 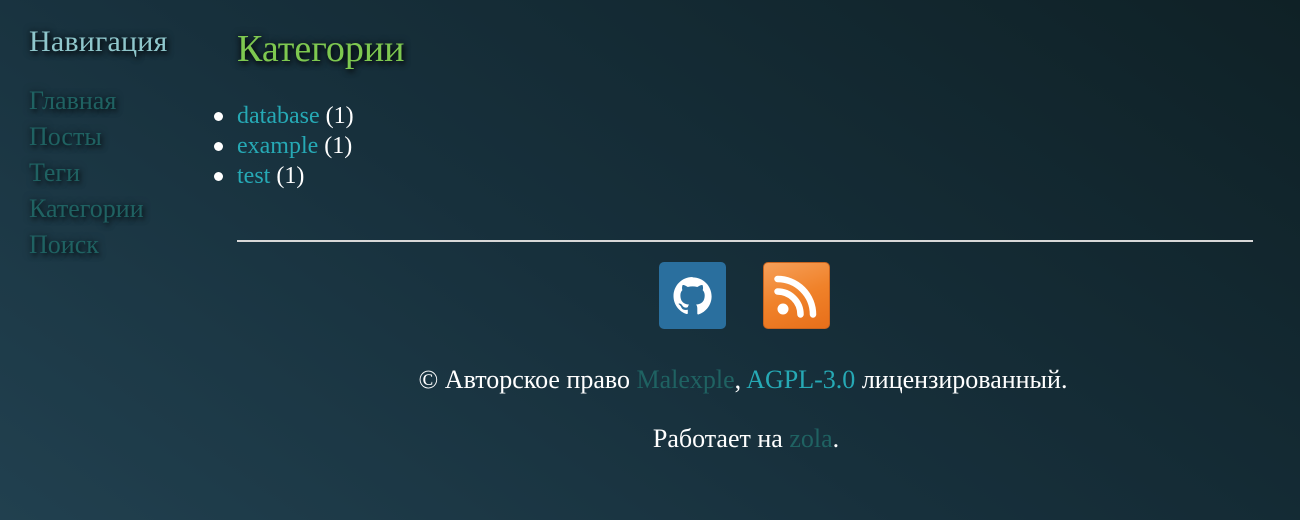 What do you see at coordinates (836, 438) in the screenshot?
I see `powered-period: .` at bounding box center [836, 438].